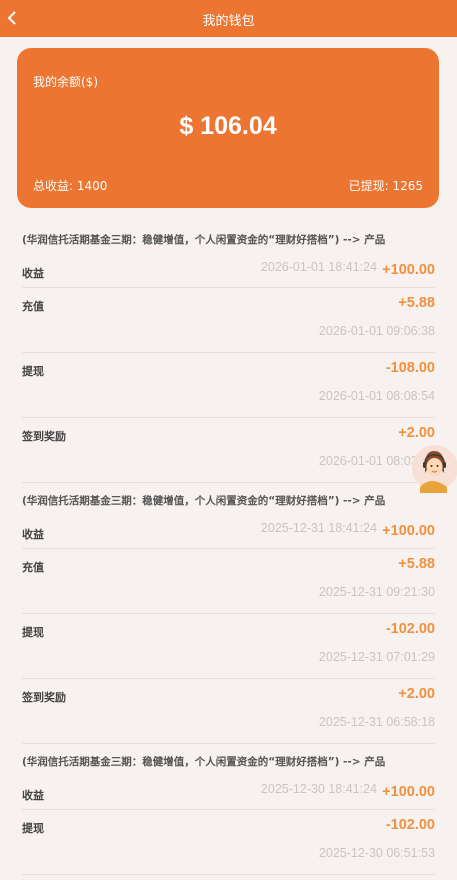 The height and width of the screenshot is (880, 457). I want to click on total-income: 总收益: 1400, so click(70, 186).